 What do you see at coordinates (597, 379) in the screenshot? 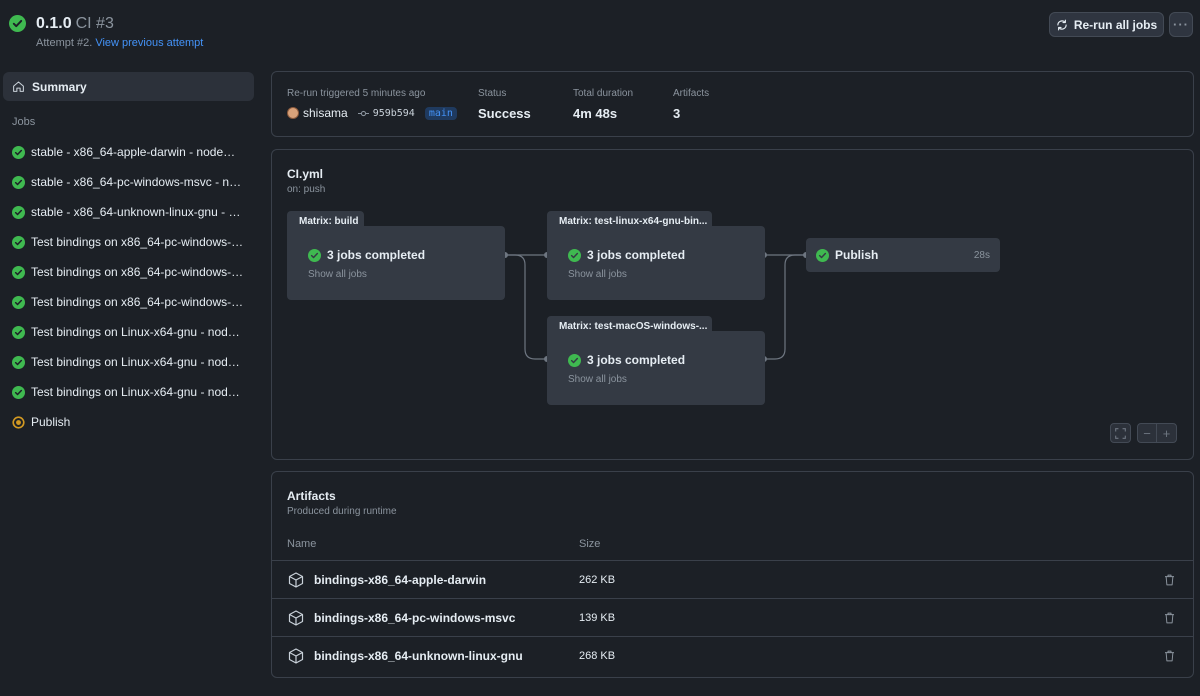
I see `matrix-test-macos-windows-show-all-link: Show all jobs` at bounding box center [597, 379].